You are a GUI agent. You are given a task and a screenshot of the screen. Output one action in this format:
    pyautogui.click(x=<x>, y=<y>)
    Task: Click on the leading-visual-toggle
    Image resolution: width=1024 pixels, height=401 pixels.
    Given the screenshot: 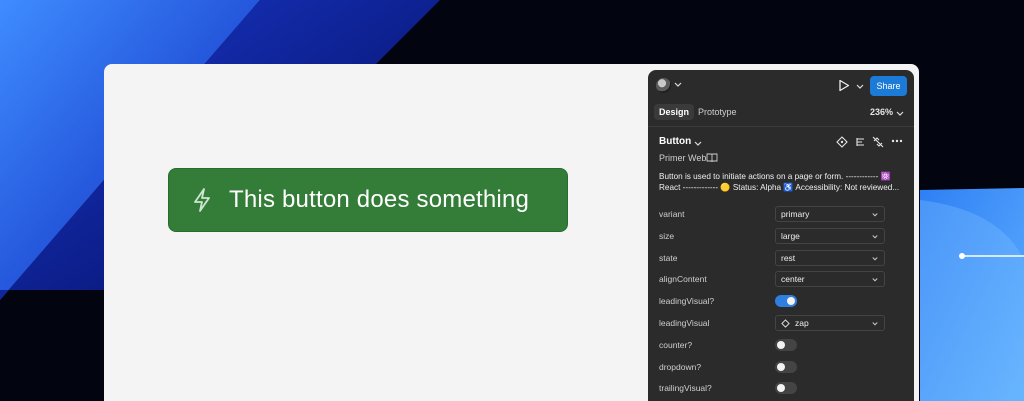 What is the action you would take?
    pyautogui.click(x=786, y=301)
    